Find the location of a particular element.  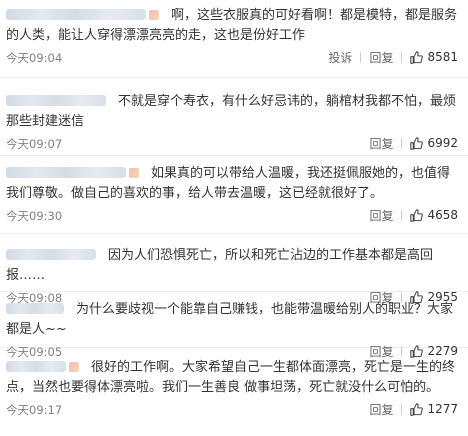

comment-time: 今天09:04 is located at coordinates (34, 58).